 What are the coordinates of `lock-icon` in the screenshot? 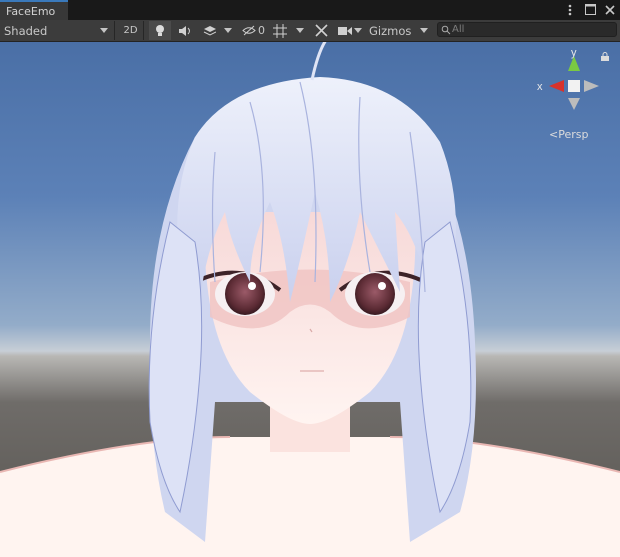 It's located at (605, 56).